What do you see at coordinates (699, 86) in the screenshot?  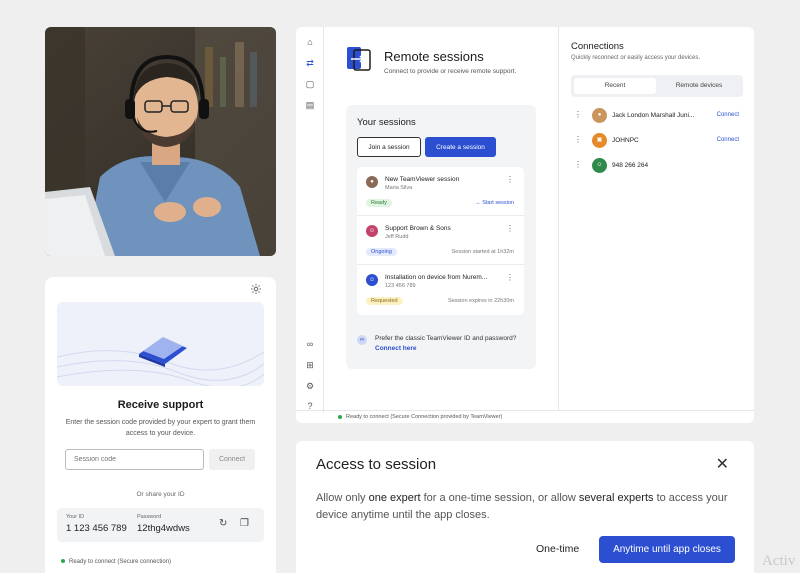 I see `tab-remote-devices: Remote devices` at bounding box center [699, 86].